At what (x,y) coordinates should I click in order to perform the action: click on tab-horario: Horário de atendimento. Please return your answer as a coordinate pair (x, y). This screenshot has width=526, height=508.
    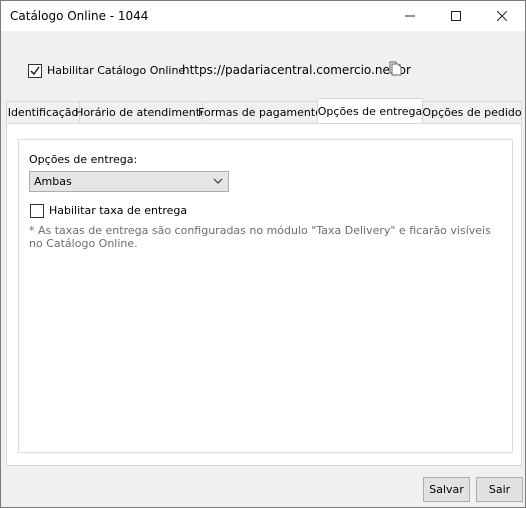
    Looking at the image, I should click on (141, 111).